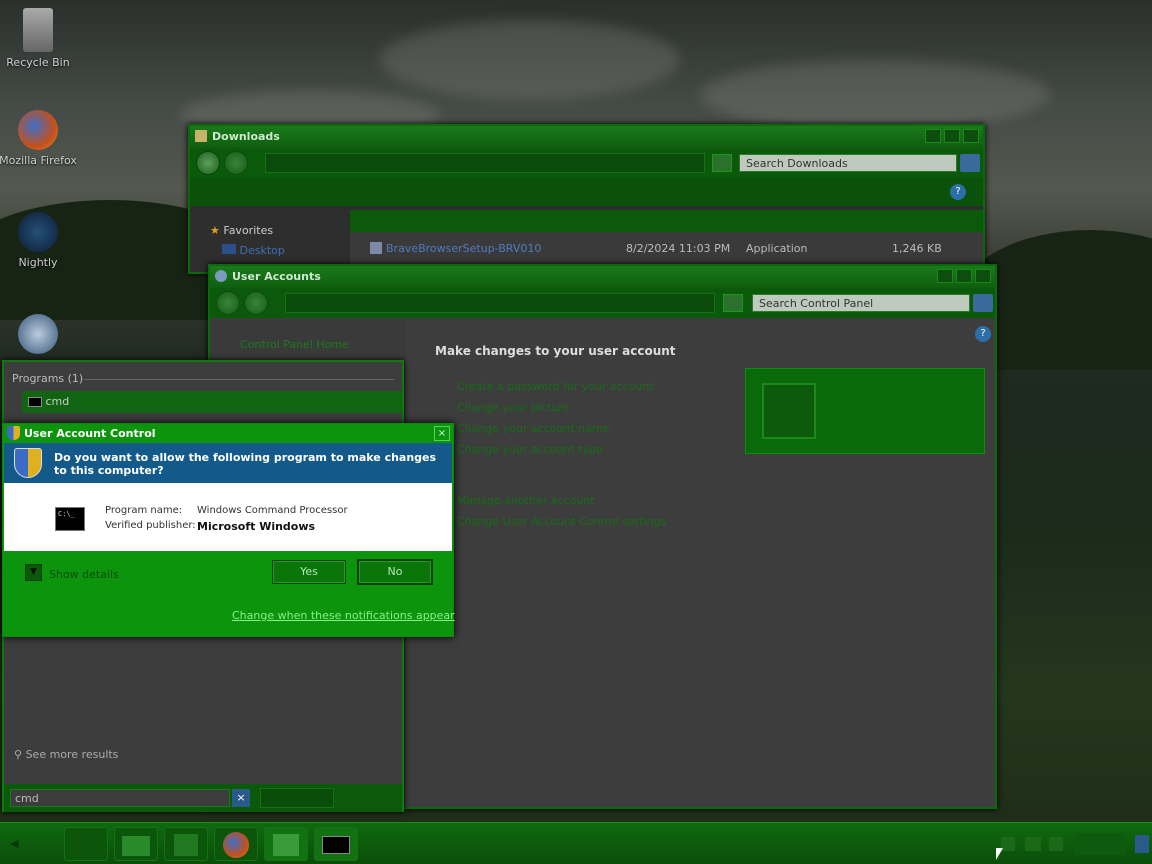  Describe the element at coordinates (70, 519) in the screenshot. I see `cmd-program-icon: C:\_` at that location.